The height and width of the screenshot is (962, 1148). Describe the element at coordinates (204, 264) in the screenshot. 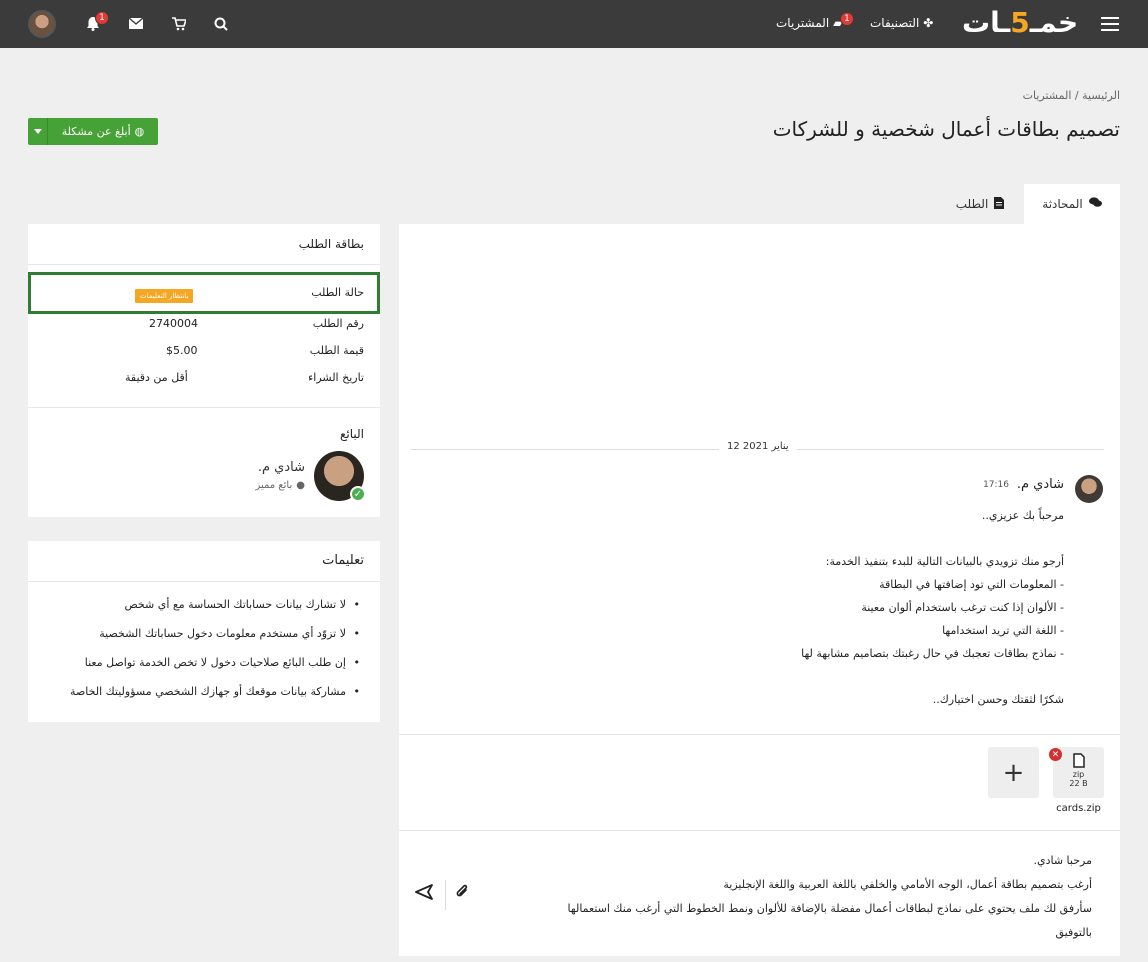

I see `order-card-divider` at that location.